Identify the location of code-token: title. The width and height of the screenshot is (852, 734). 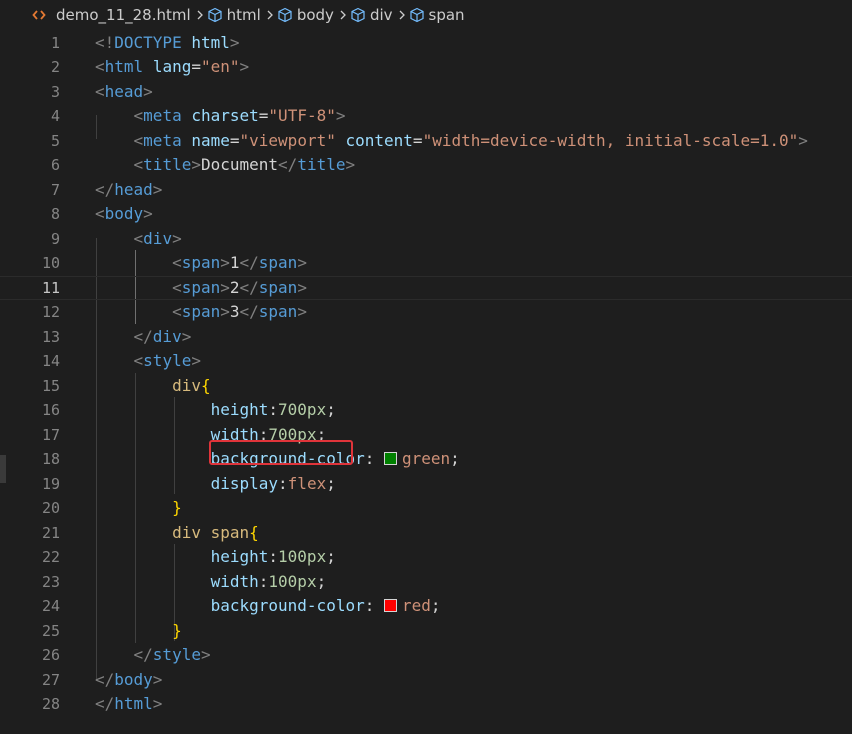
(321, 164).